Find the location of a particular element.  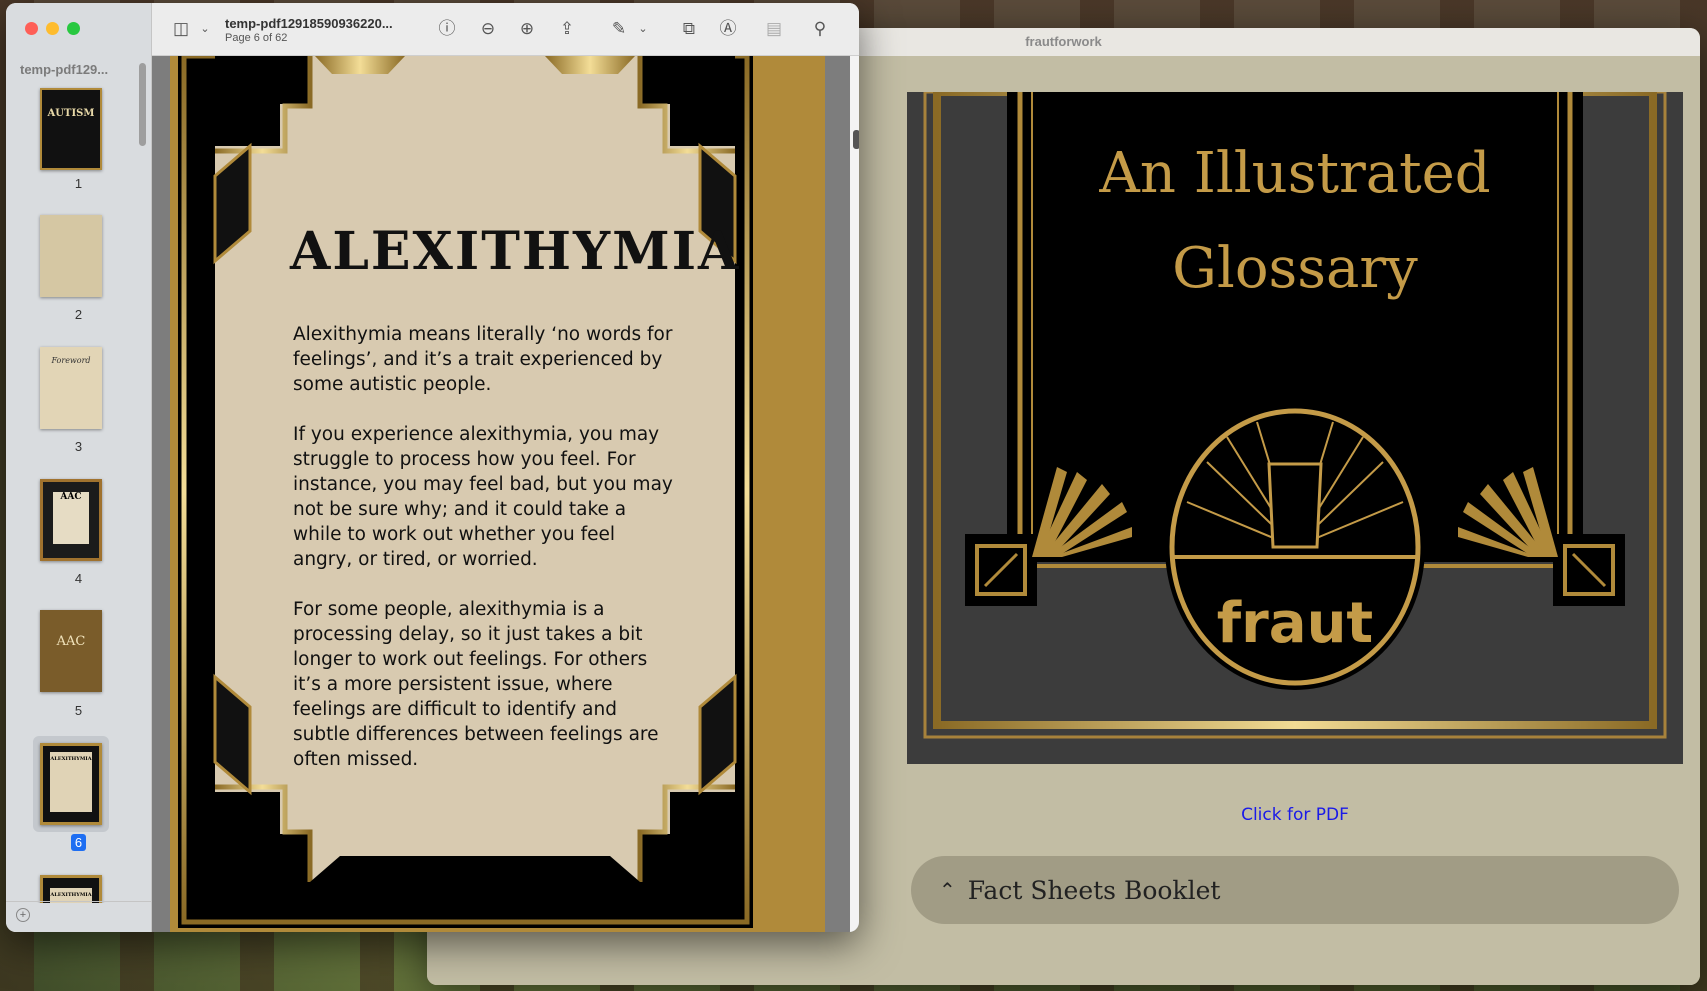

zoom-out-icon: ⊖ is located at coordinates (488, 29).